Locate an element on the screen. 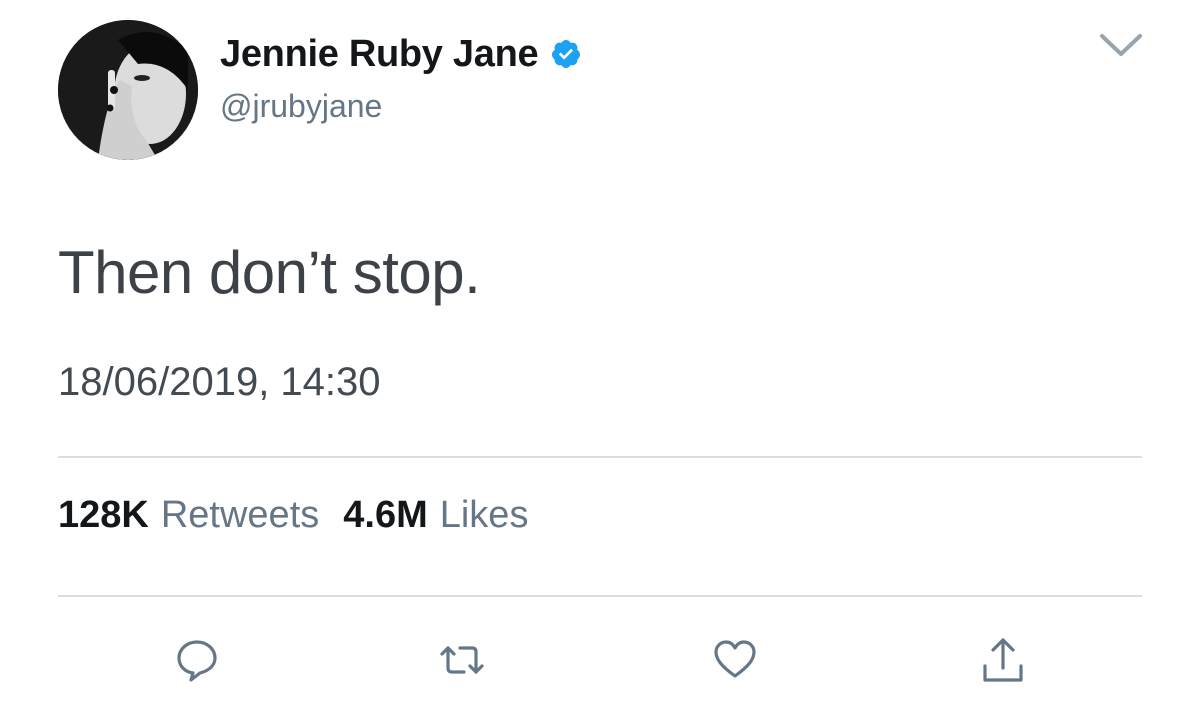 Image resolution: width=1200 pixels, height=713 pixels. like-button is located at coordinates (735, 660).